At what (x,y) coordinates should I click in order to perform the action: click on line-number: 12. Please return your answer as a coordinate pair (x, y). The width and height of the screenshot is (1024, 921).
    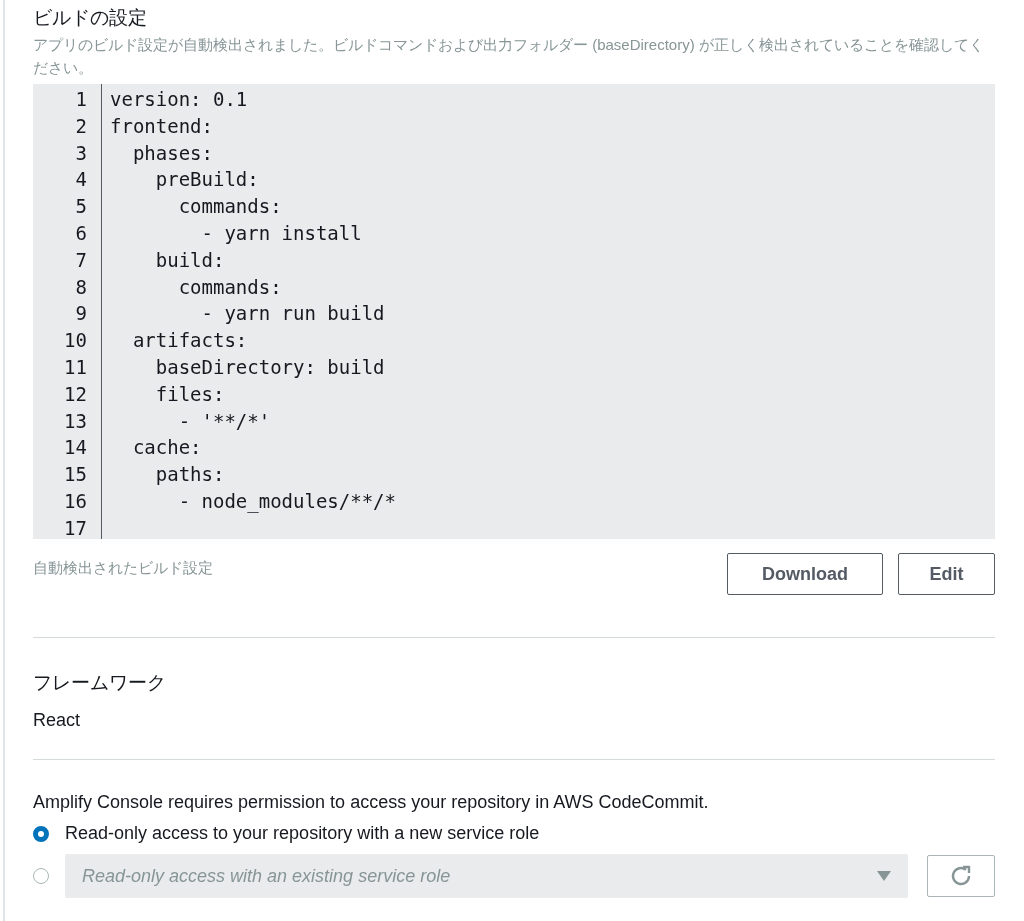
    Looking at the image, I should click on (75, 394).